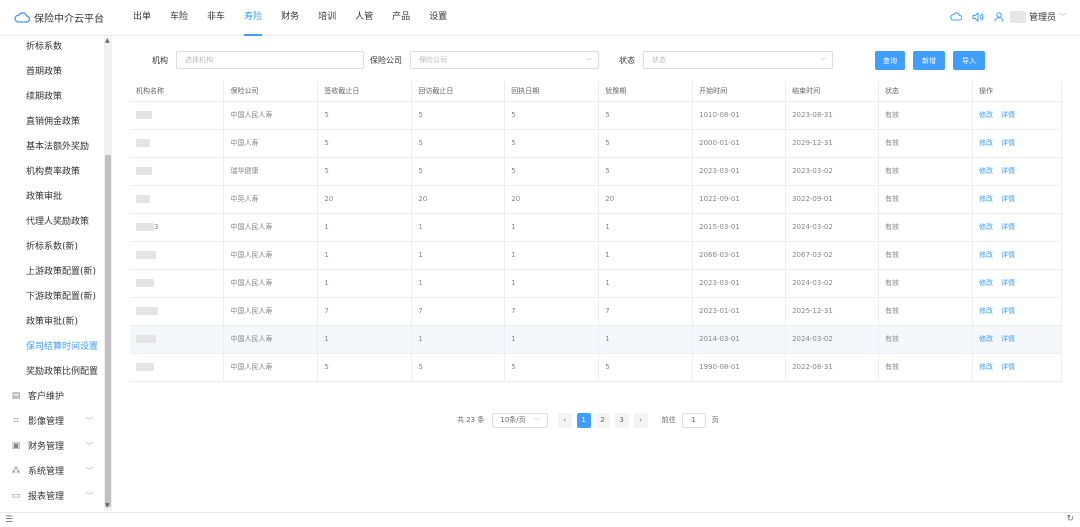 The width and height of the screenshot is (1080, 527). What do you see at coordinates (365, 199) in the screenshot?
I see `cell-sign-deadline: 20` at bounding box center [365, 199].